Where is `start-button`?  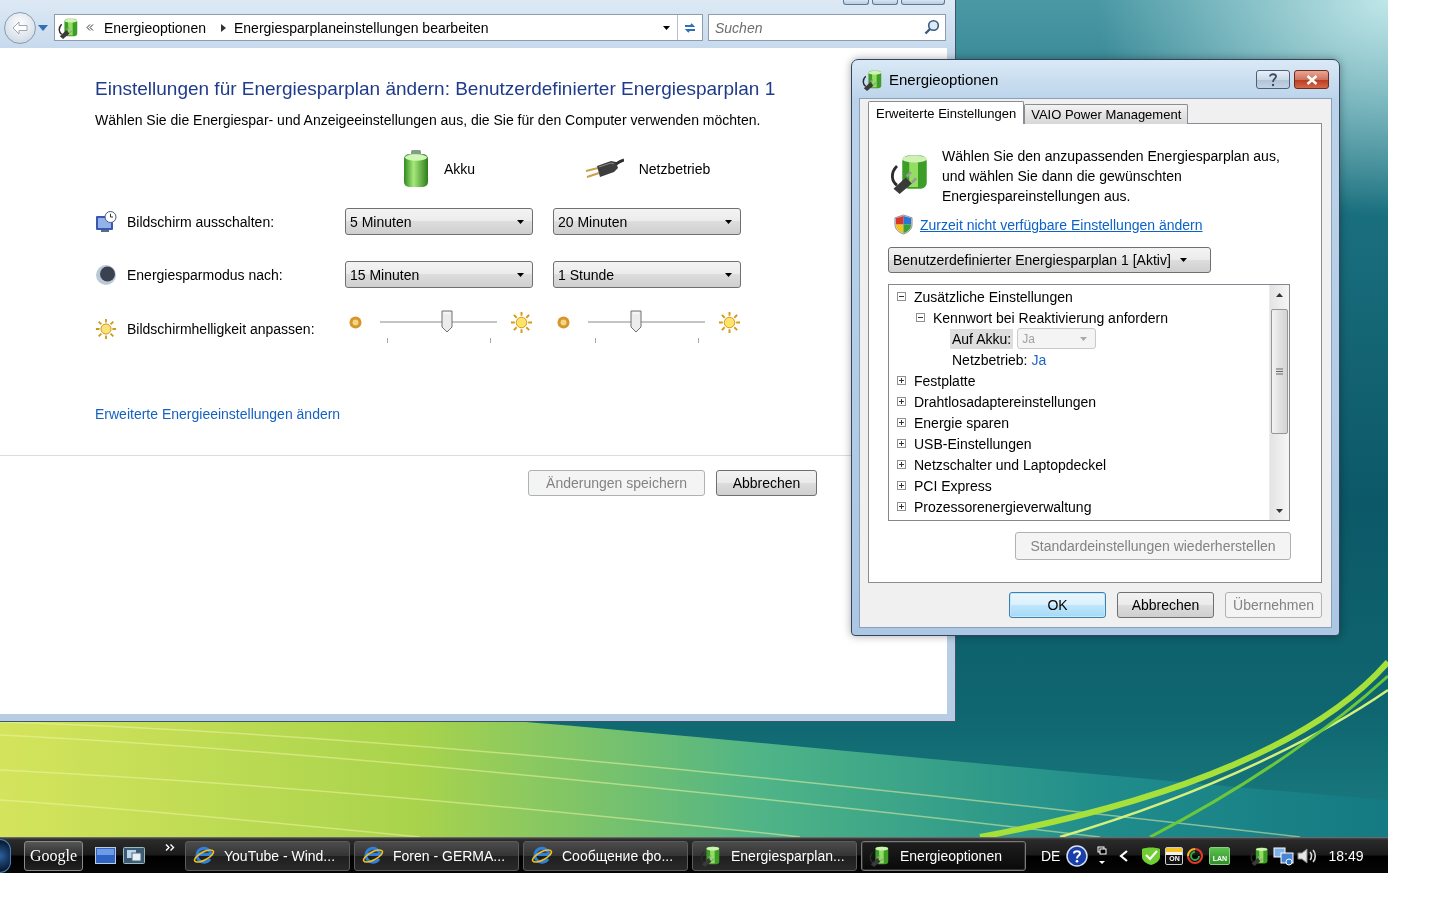 start-button is located at coordinates (5, 855).